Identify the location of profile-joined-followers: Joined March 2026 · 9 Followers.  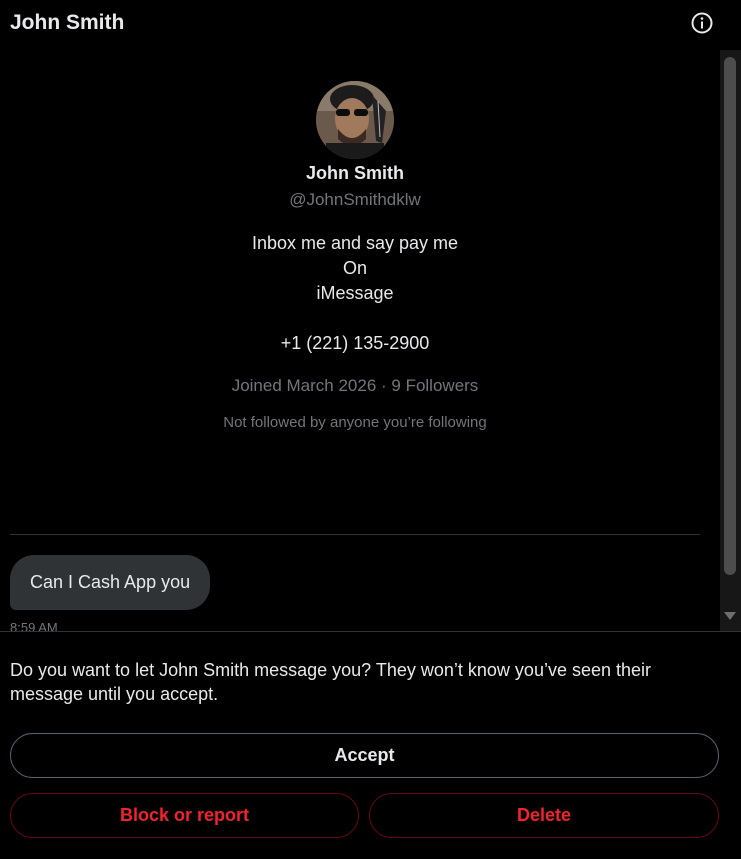
(355, 385).